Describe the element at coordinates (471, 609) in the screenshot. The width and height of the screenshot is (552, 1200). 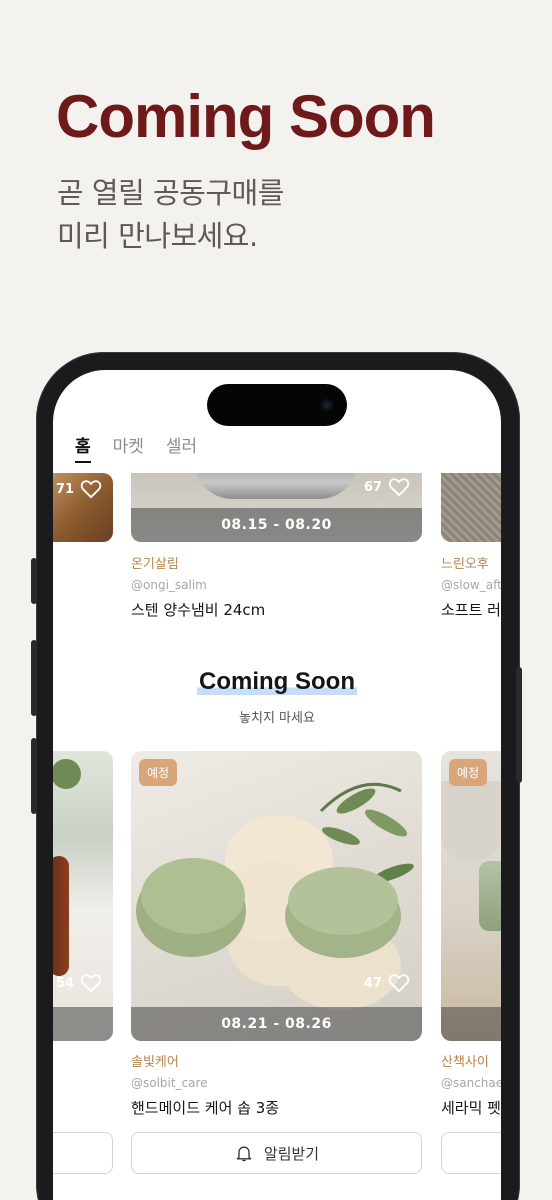
I see `top-right-product-name: 소프트 러` at that location.